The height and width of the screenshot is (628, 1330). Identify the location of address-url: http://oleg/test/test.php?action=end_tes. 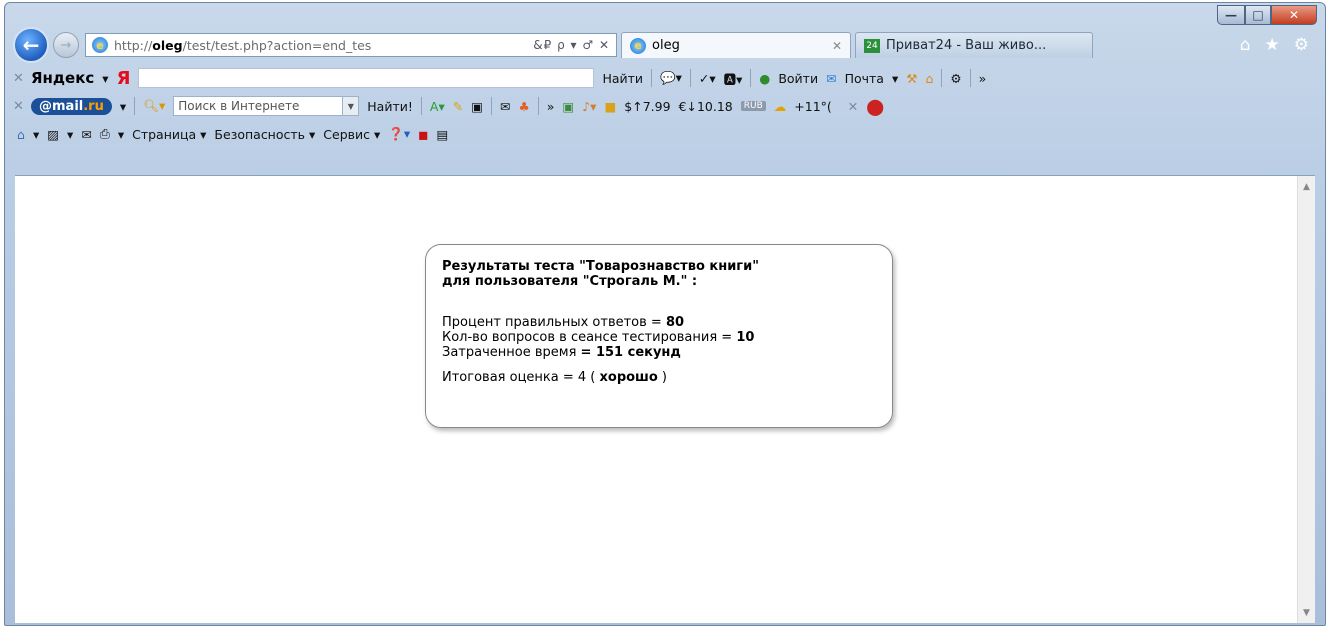
(320, 45).